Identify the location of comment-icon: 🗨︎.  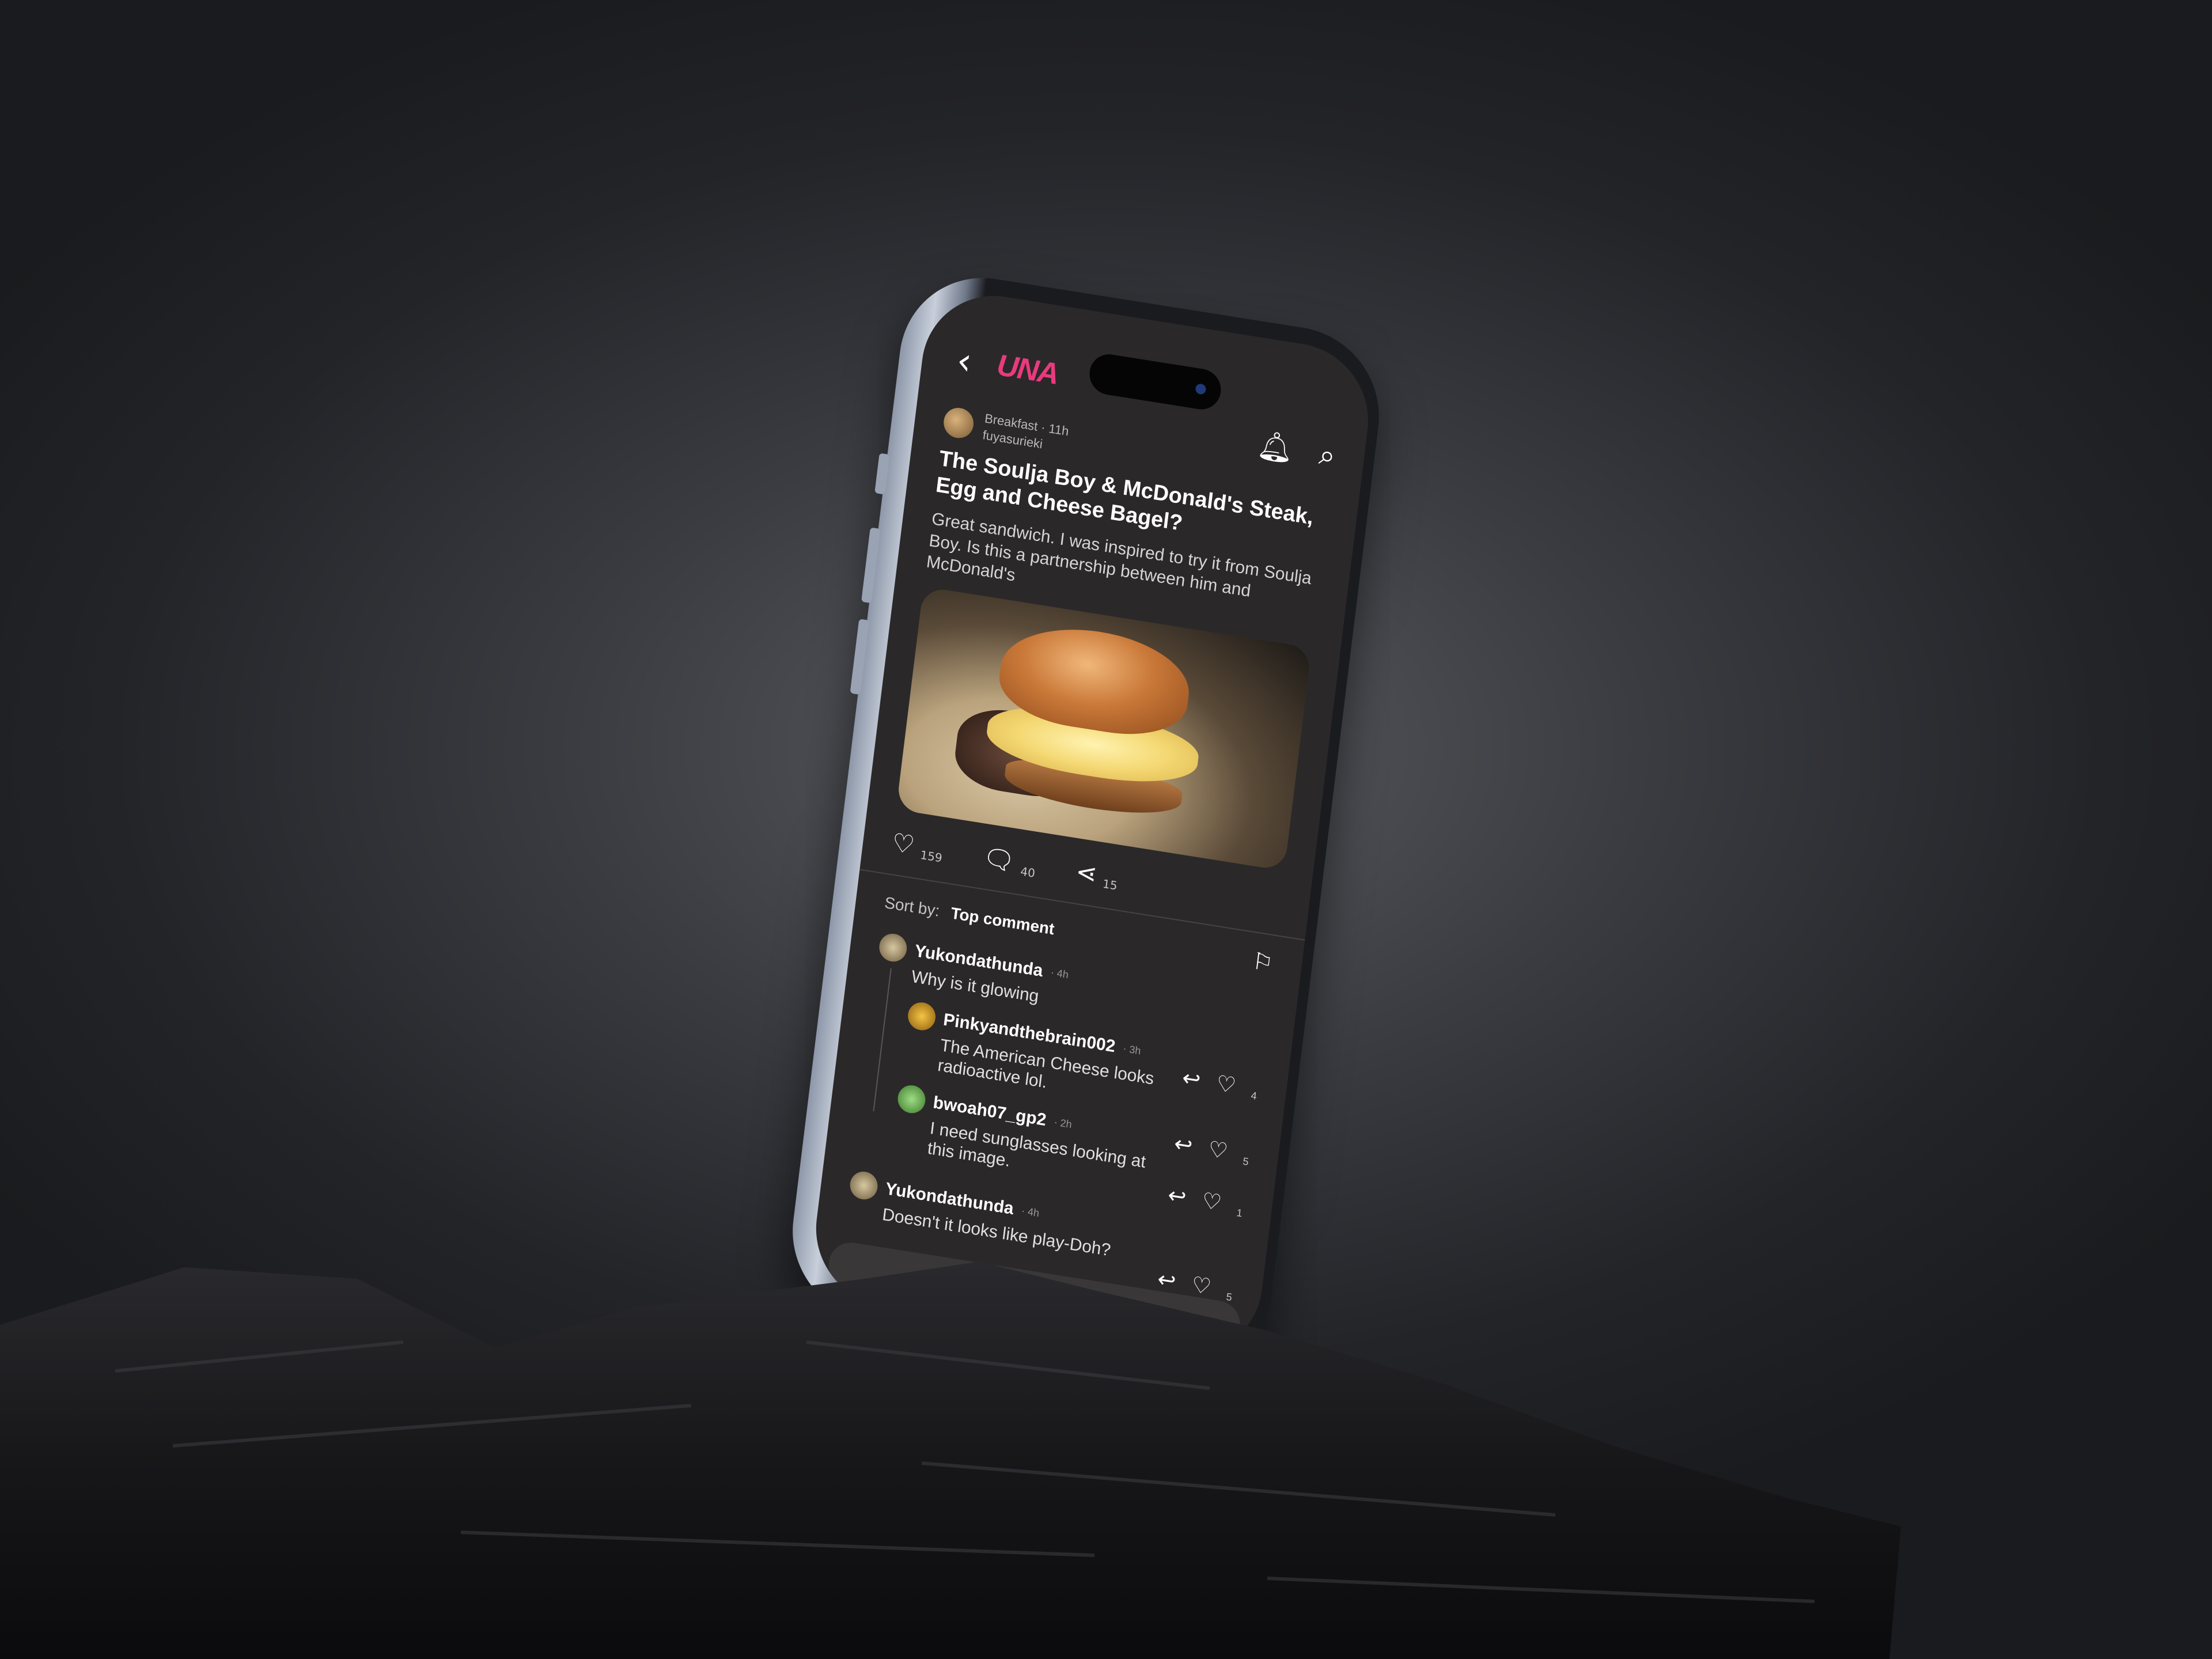
(999, 859).